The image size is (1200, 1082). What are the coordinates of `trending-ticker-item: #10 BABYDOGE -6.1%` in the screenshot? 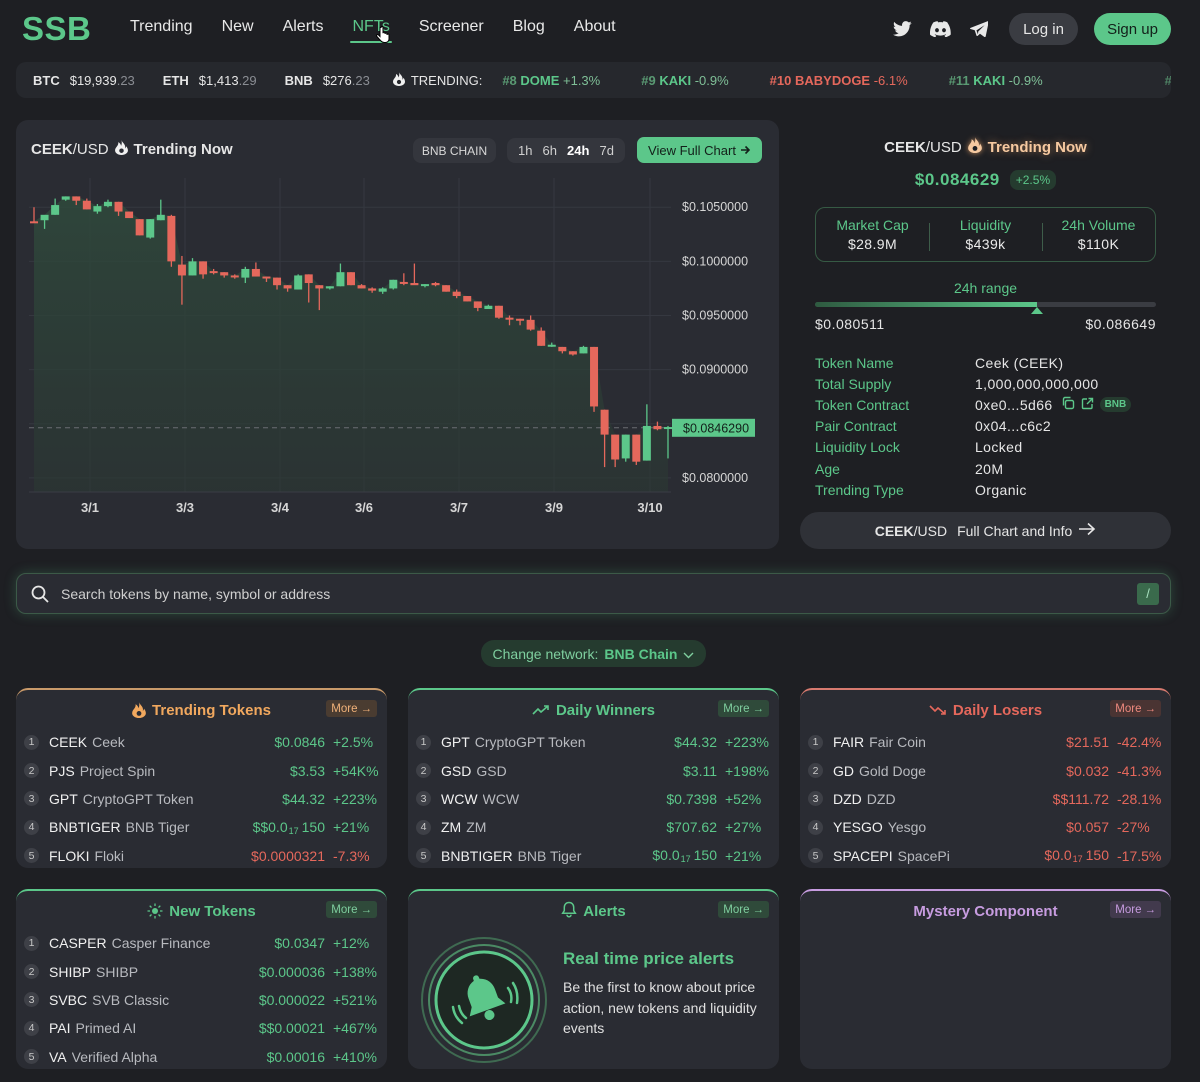 It's located at (839, 80).